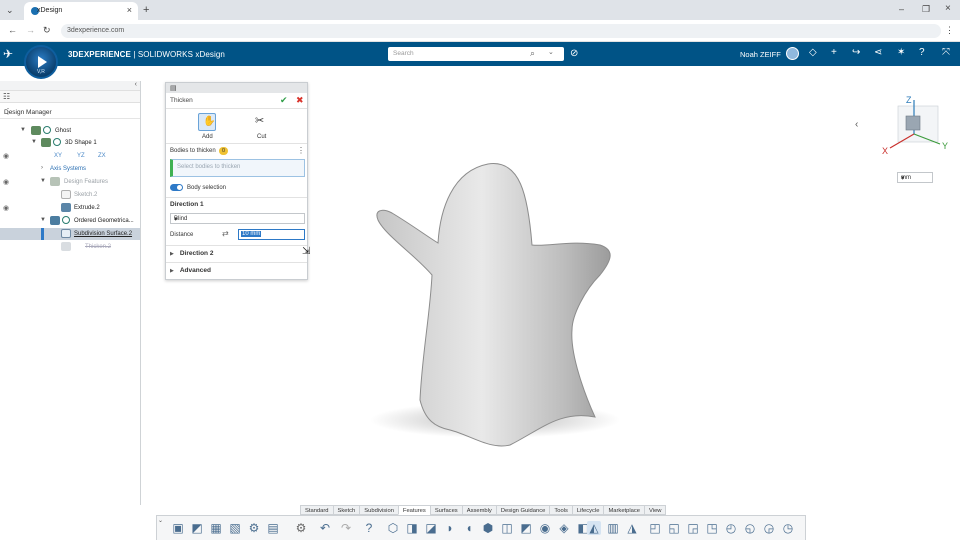  Describe the element at coordinates (273, 528) in the screenshot. I see `properties-icon: ▤` at that location.